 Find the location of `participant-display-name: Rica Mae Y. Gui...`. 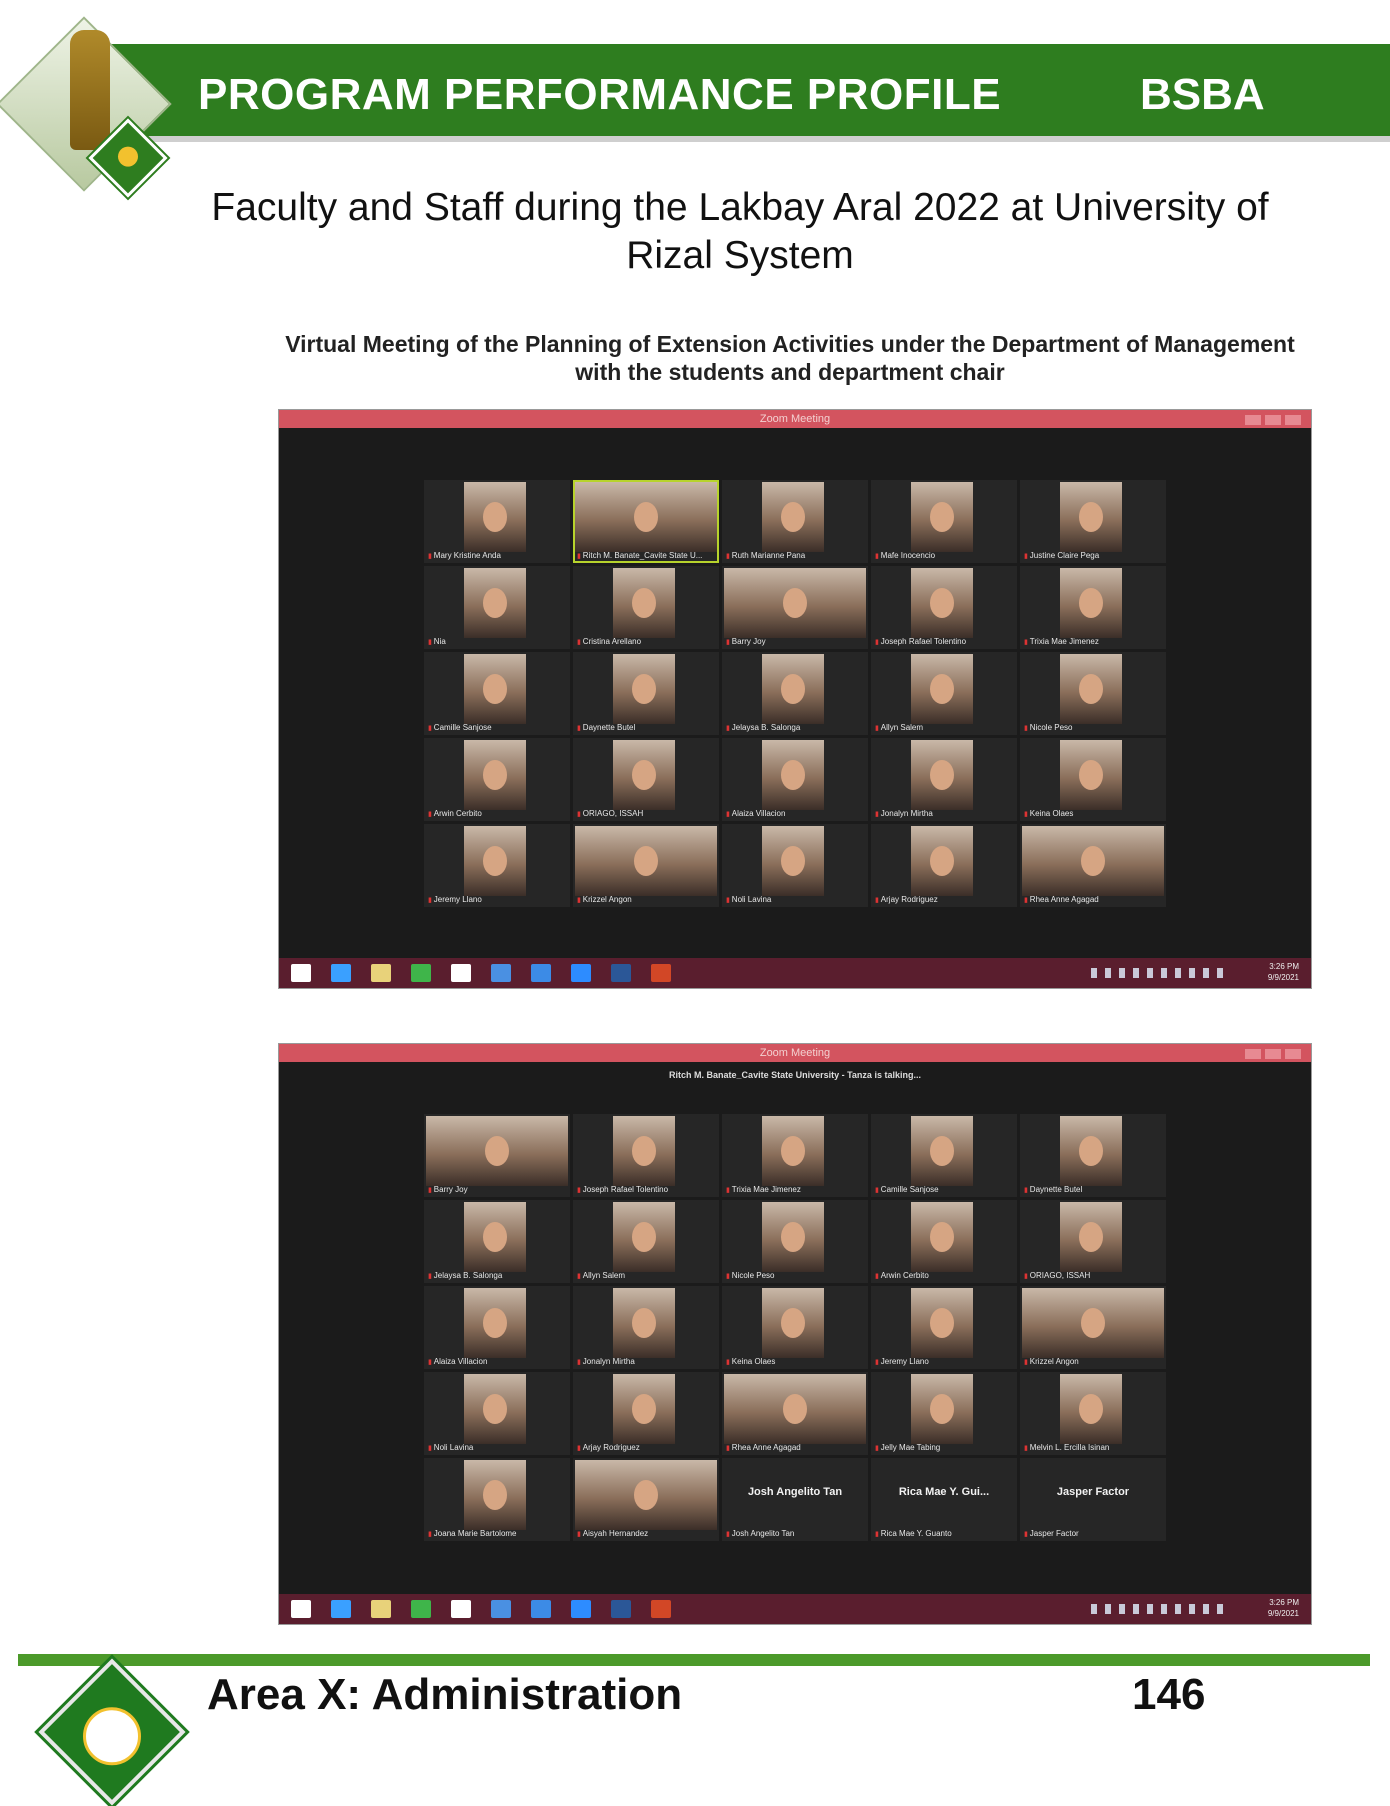

participant-display-name: Rica Mae Y. Gui... is located at coordinates (944, 1492).